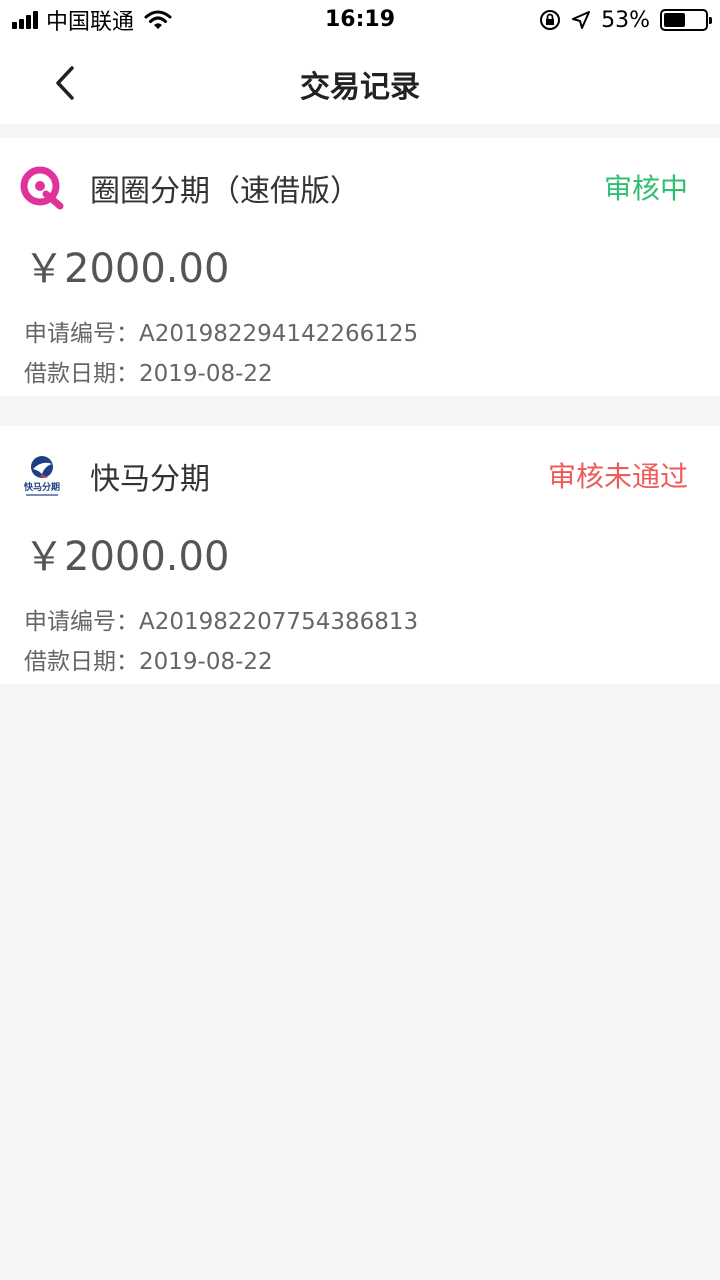 This screenshot has width=720, height=1280. I want to click on back-button, so click(65, 83).